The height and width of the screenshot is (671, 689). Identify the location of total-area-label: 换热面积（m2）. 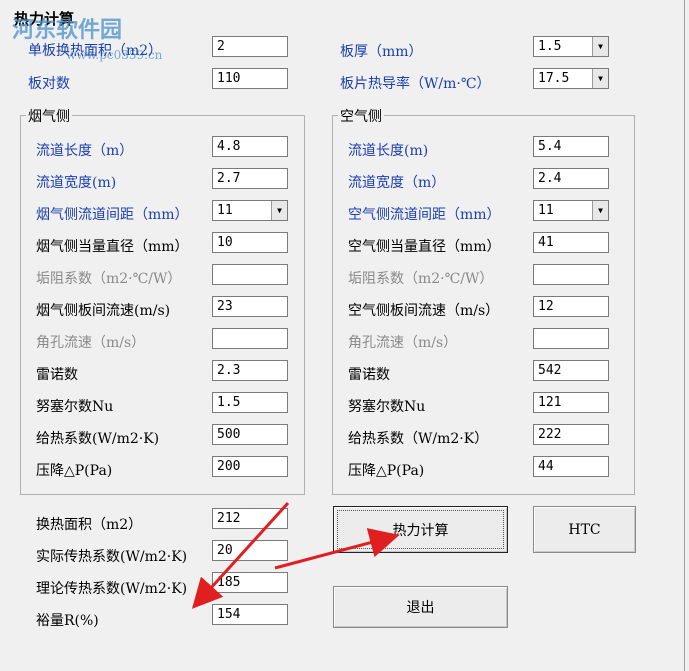
(89, 525).